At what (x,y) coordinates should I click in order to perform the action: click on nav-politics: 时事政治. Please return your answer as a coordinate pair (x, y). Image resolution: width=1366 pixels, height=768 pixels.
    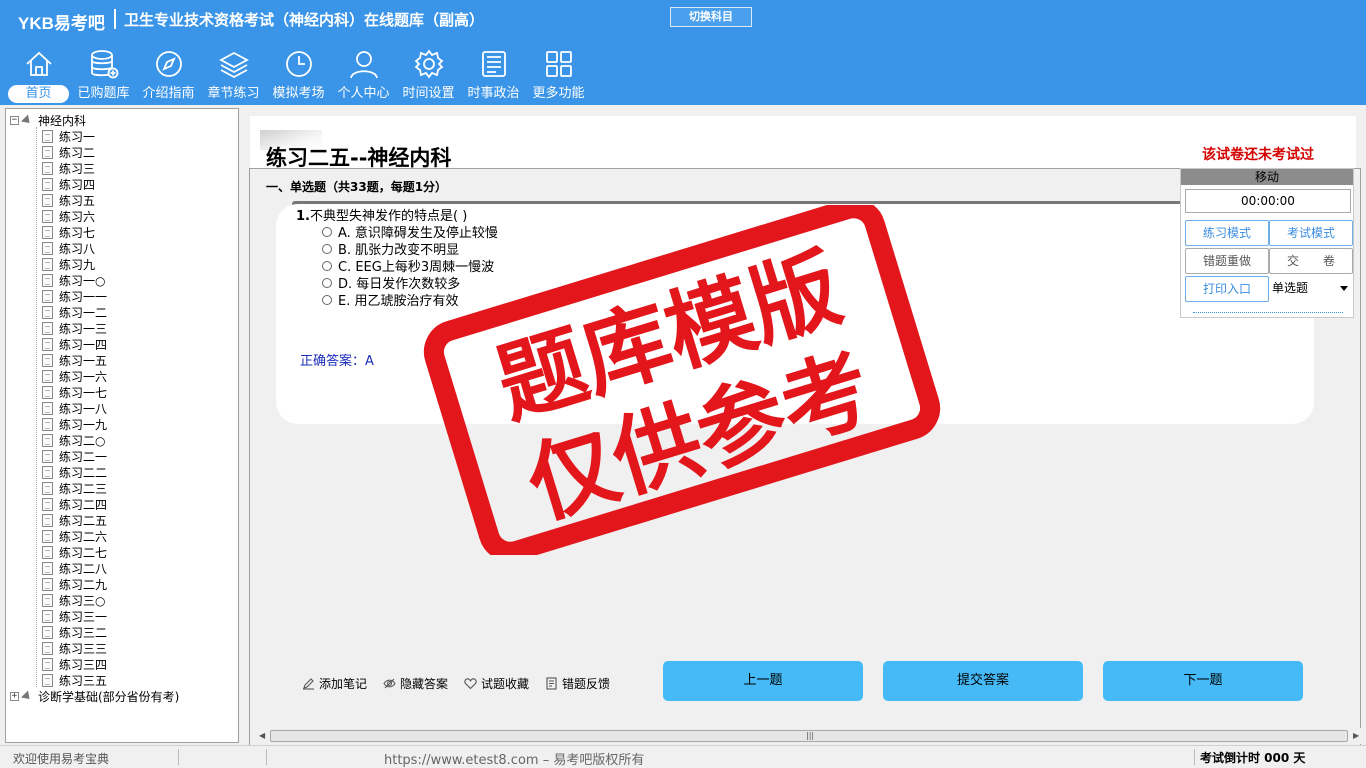
    Looking at the image, I should click on (493, 76).